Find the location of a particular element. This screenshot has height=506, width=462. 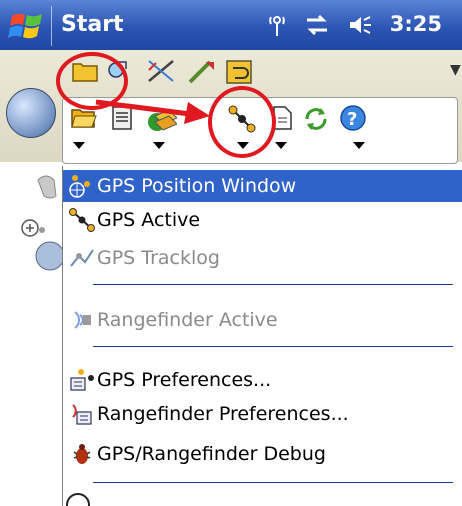

annotation-circle-folder is located at coordinates (92, 81).